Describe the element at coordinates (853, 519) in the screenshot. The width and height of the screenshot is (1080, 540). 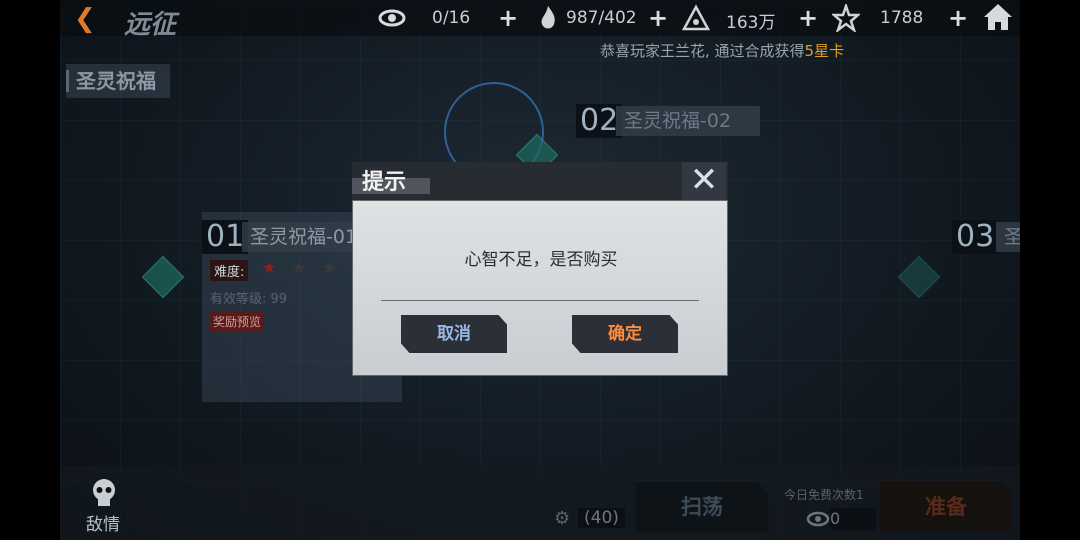
I see `free-times-value: 0` at that location.